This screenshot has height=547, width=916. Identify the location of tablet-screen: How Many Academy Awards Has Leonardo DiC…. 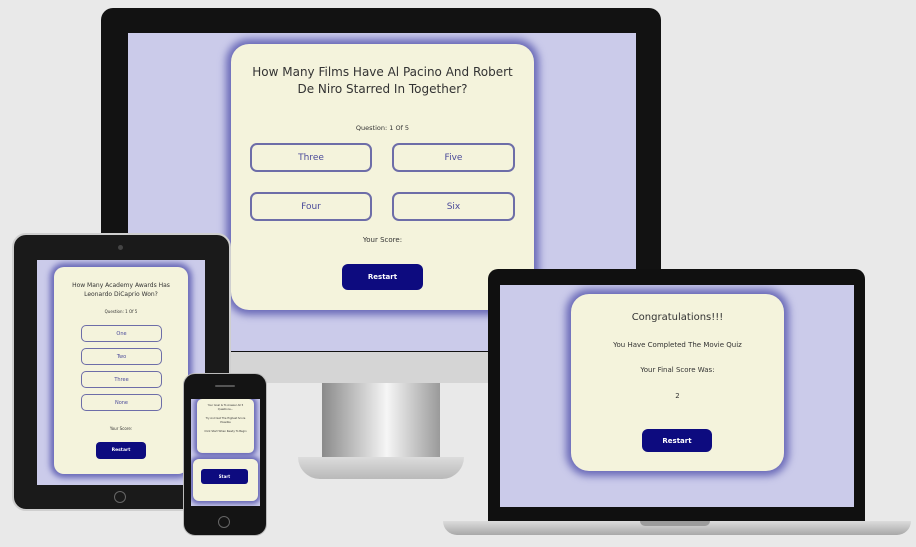
(121, 372).